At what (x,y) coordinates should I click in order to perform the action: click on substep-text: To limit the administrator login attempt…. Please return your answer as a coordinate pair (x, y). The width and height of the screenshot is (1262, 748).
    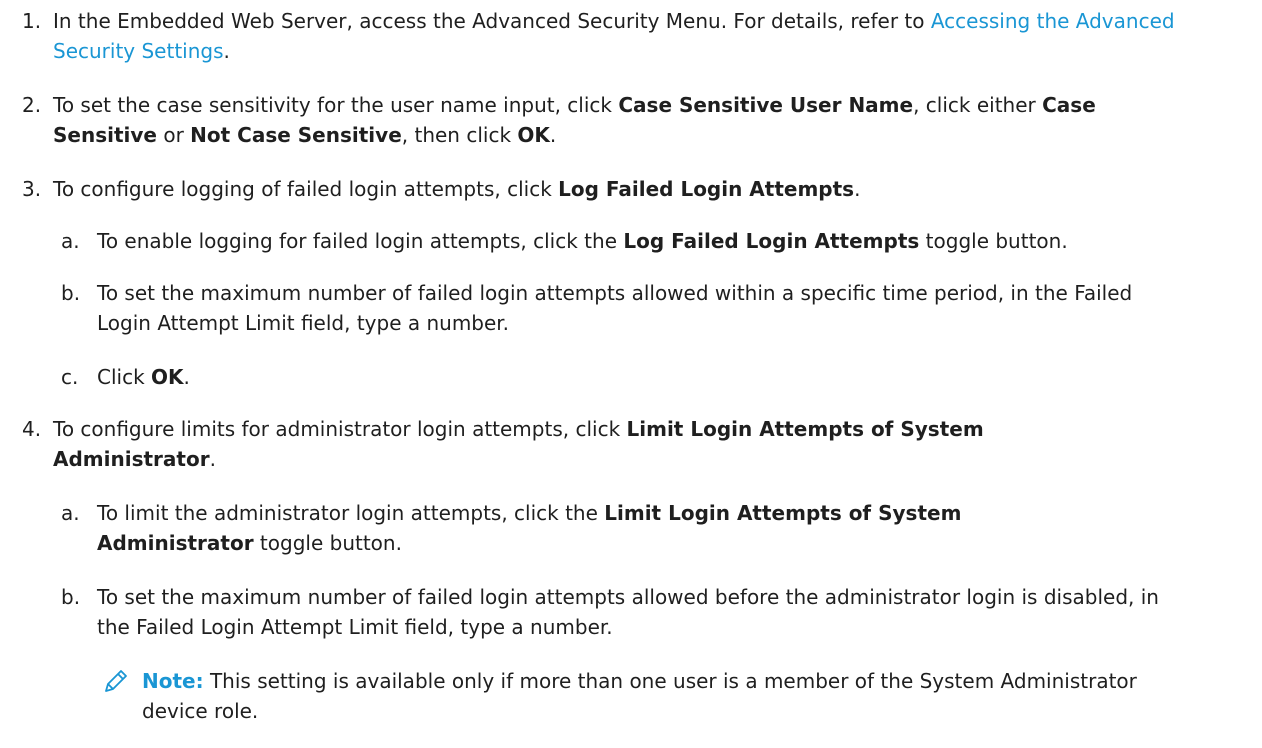
    Looking at the image, I should click on (529, 528).